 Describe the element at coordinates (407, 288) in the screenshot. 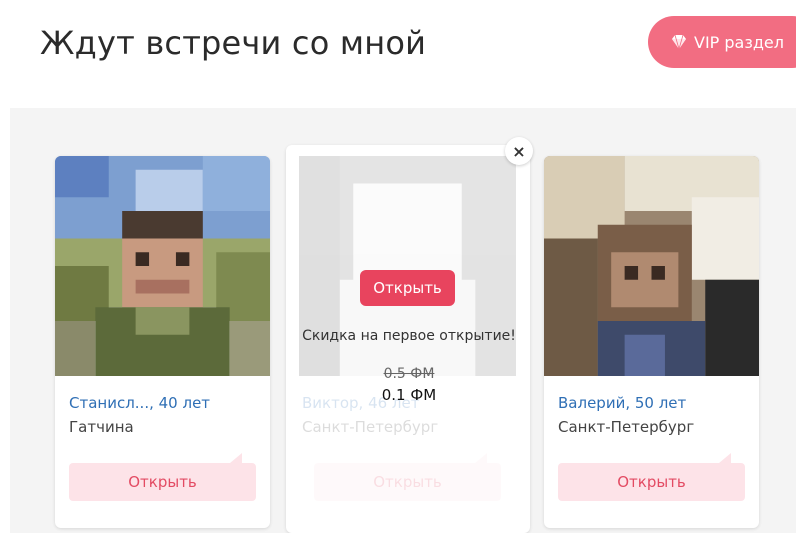

I see `promo-open-button: Открыть` at that location.